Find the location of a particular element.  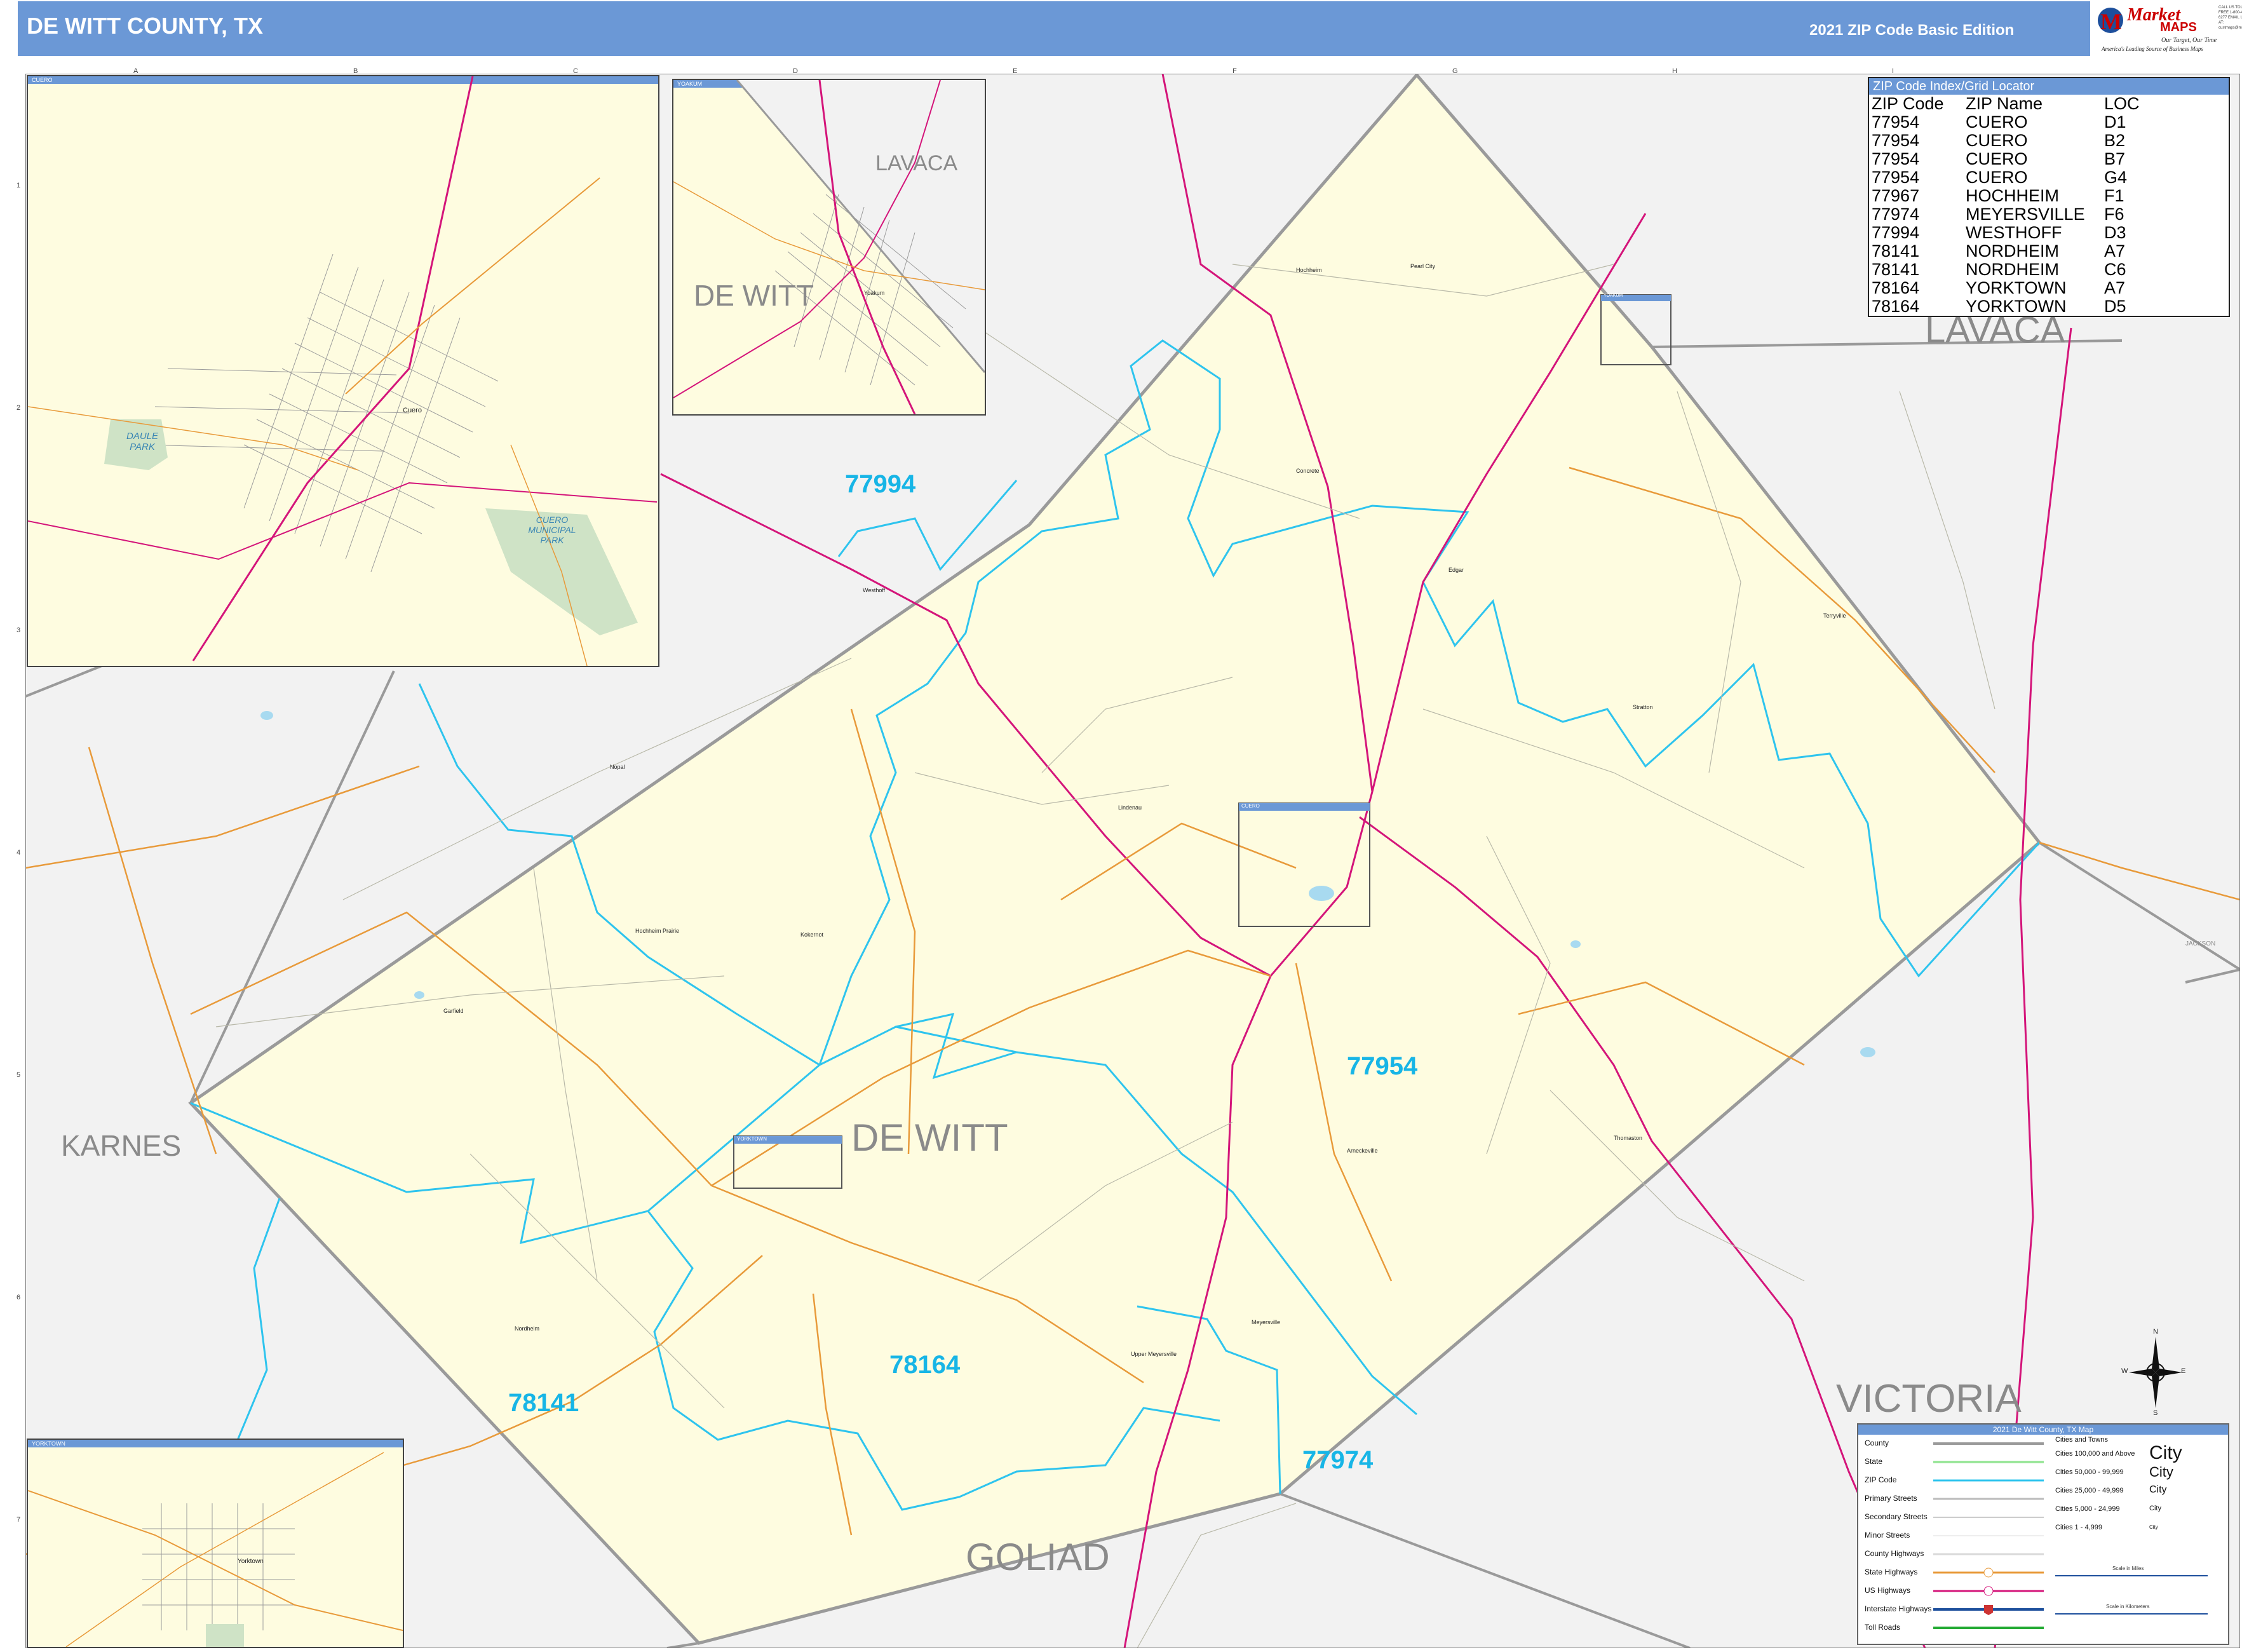

loc-cell: B2 is located at coordinates (2115, 140).